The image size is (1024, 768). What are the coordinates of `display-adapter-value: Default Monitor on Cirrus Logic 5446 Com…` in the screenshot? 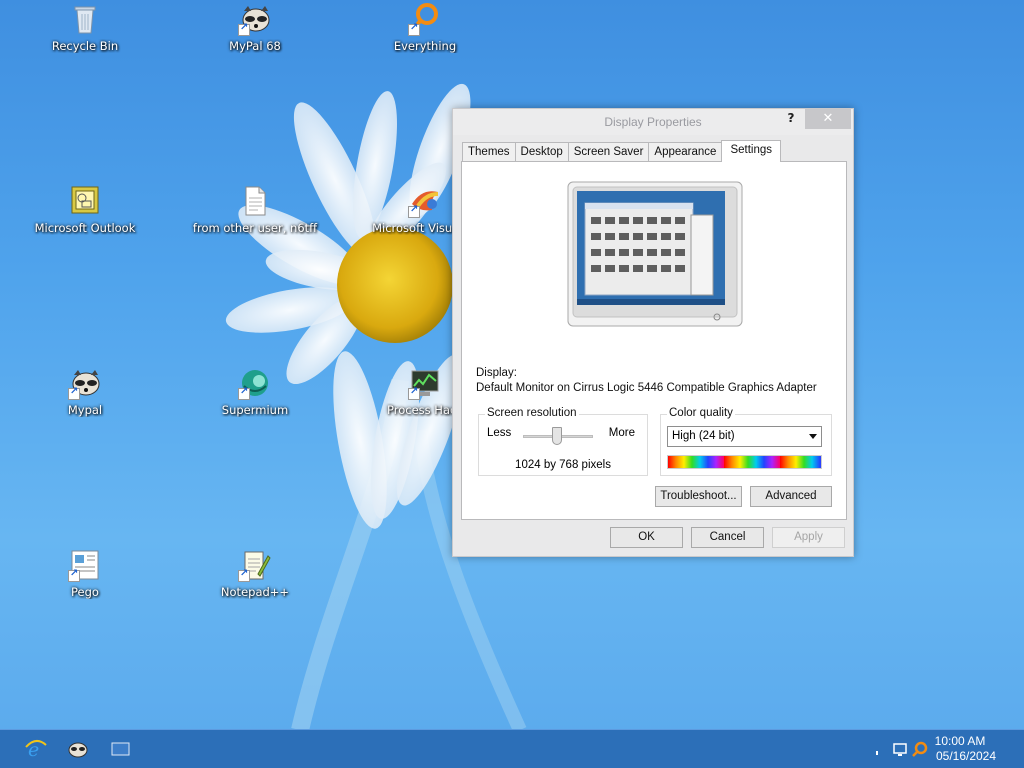 It's located at (646, 388).